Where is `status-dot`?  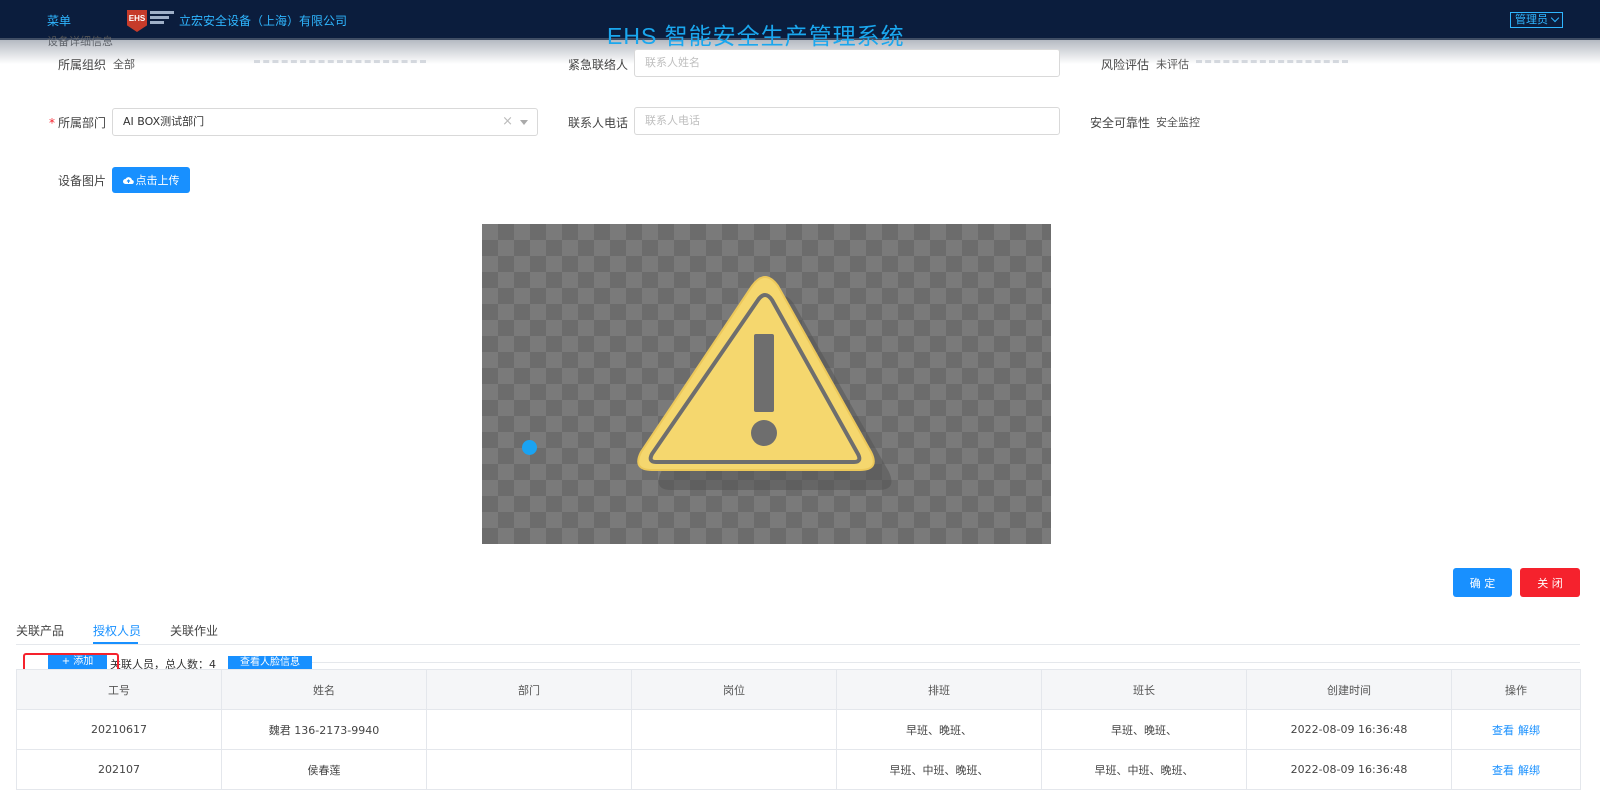
status-dot is located at coordinates (529, 447).